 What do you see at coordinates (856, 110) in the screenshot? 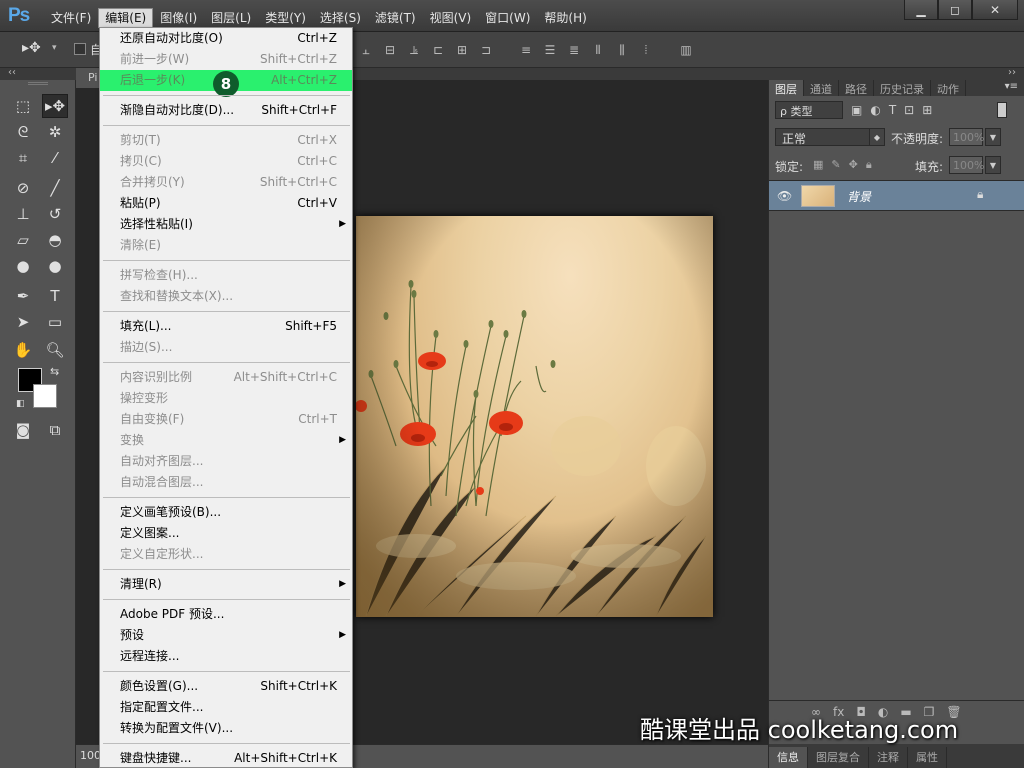
I see `pixel-filter-icon: ▣` at bounding box center [856, 110].